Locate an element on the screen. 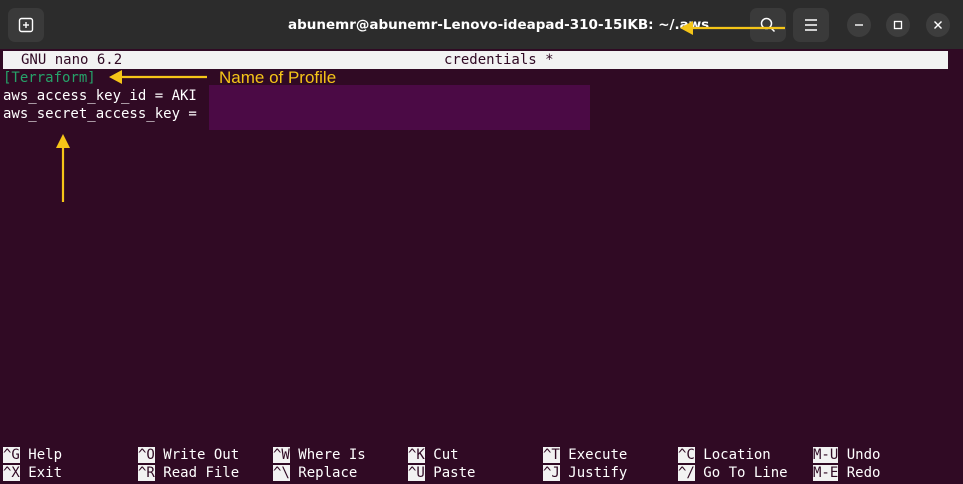 This screenshot has width=963, height=484. search-icon is located at coordinates (768, 25).